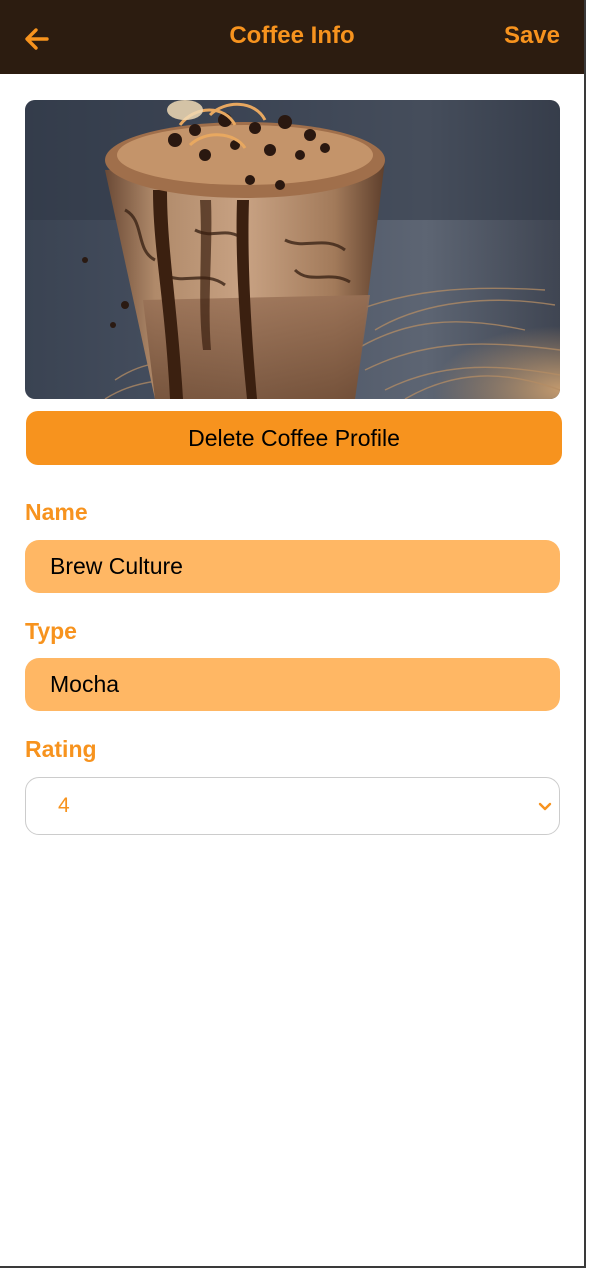 The width and height of the screenshot is (590, 1268). What do you see at coordinates (61, 749) in the screenshot?
I see `rating-label: Rating` at bounding box center [61, 749].